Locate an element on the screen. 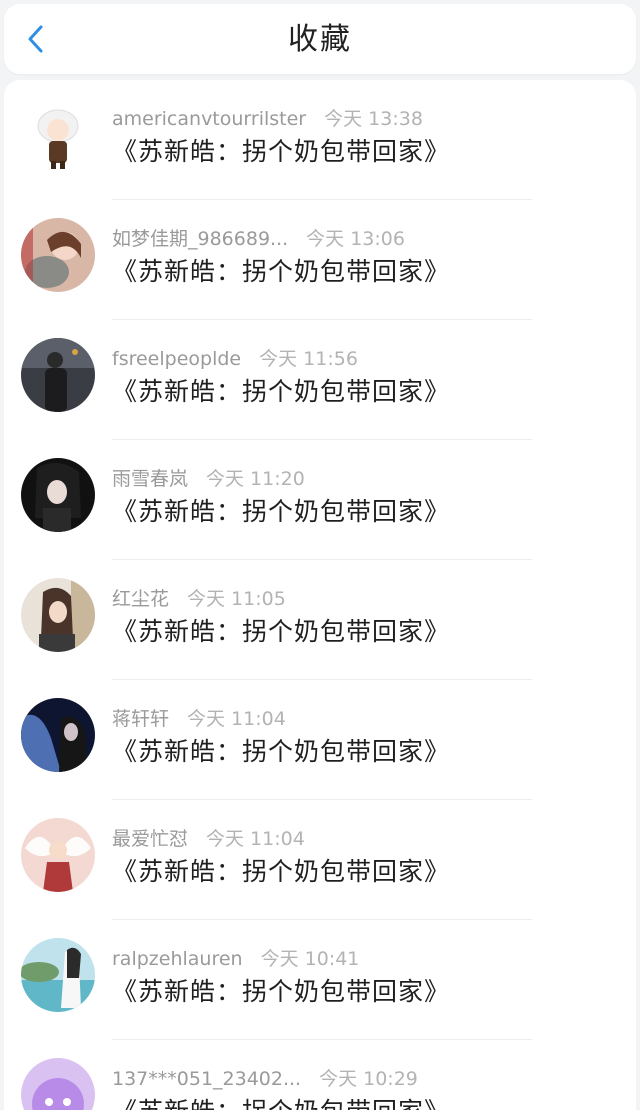  item-meta: americanvtourrilster 今天 13:38 is located at coordinates (267, 119).